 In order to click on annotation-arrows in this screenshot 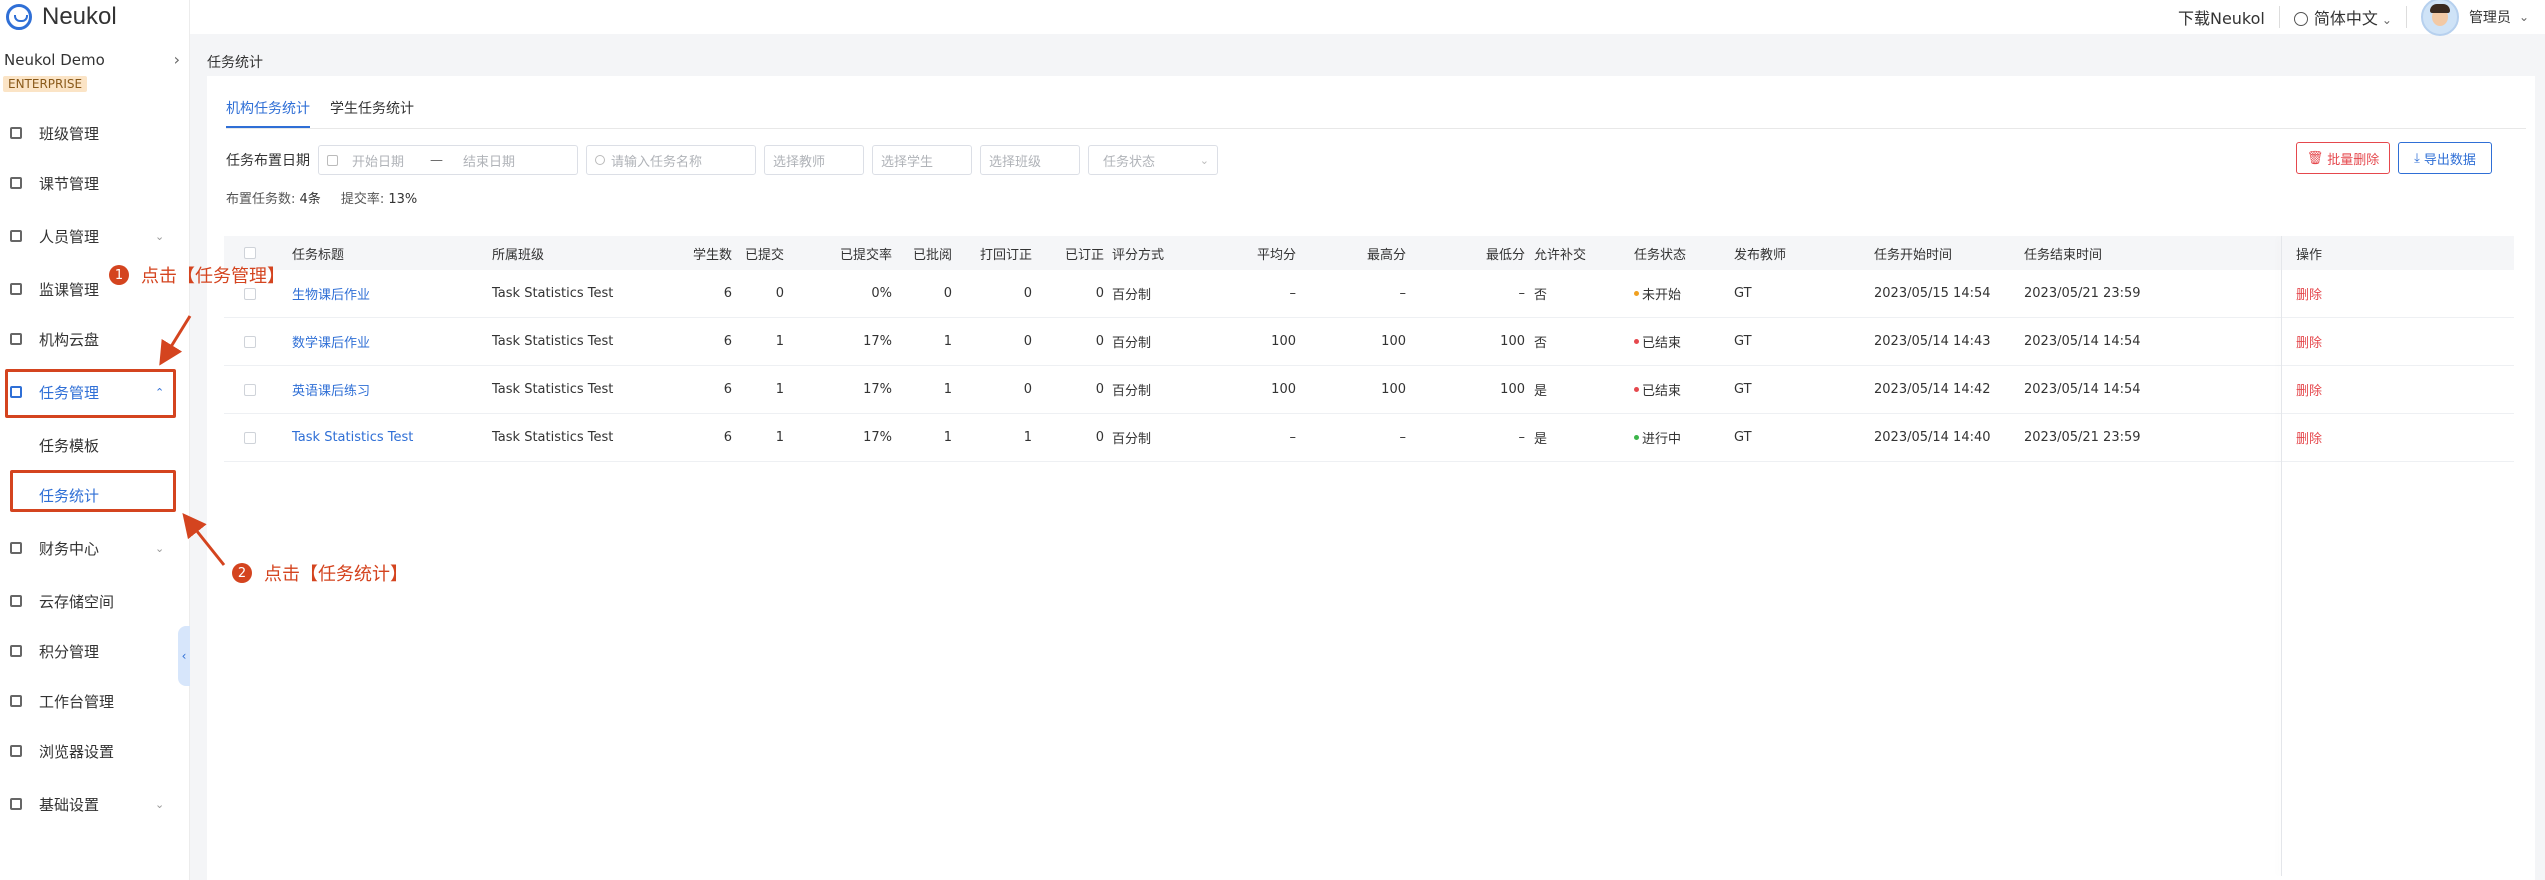, I will do `click(192, 440)`.